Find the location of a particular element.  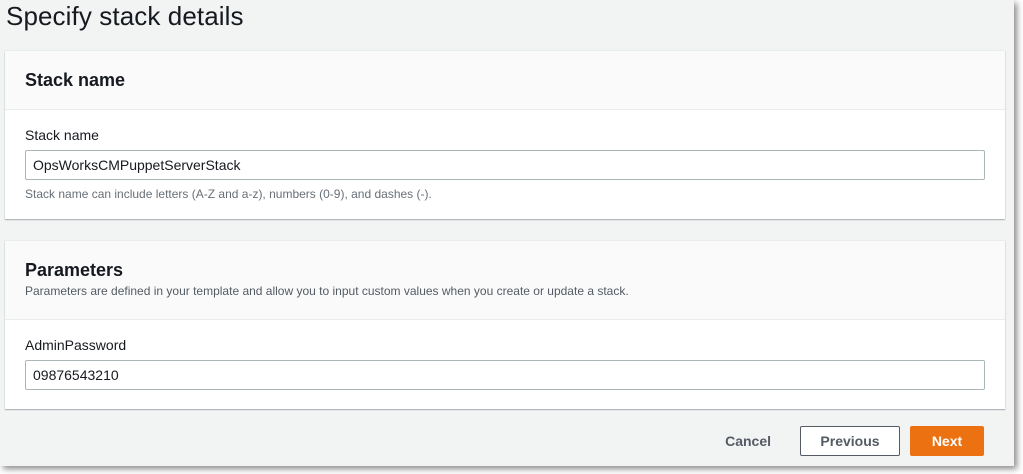

parameters-panel-title: Parameters is located at coordinates (74, 270).